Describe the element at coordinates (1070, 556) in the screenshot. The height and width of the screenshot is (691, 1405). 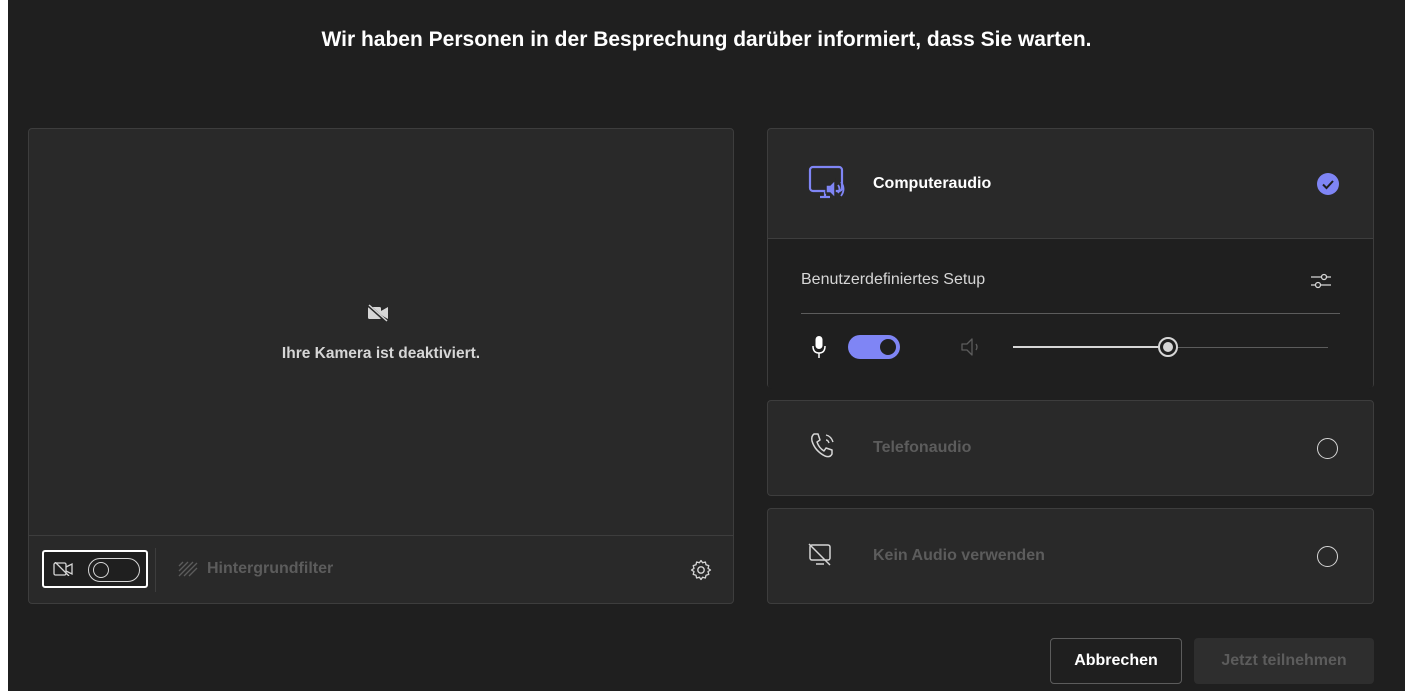
I see `no-audio-option: Kein Audio verwenden` at that location.